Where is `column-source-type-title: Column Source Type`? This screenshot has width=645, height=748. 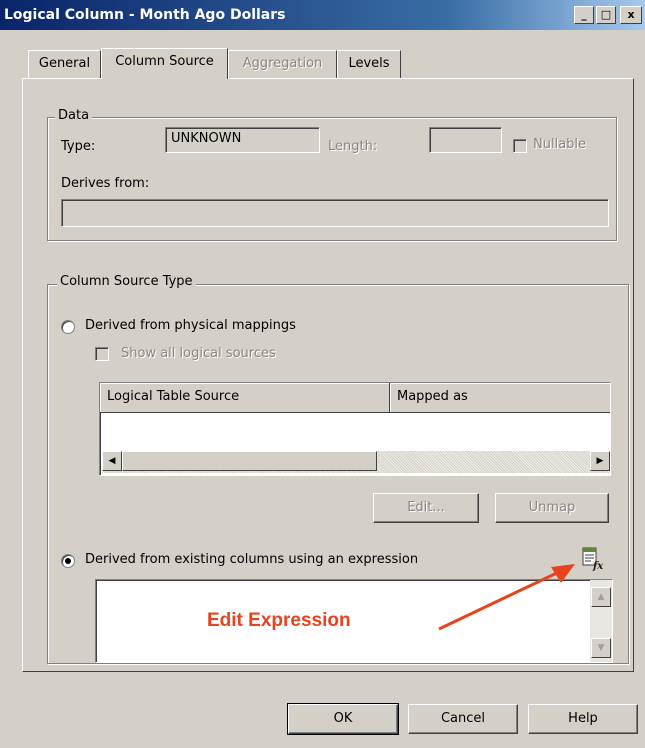 column-source-type-title: Column Source Type is located at coordinates (126, 281).